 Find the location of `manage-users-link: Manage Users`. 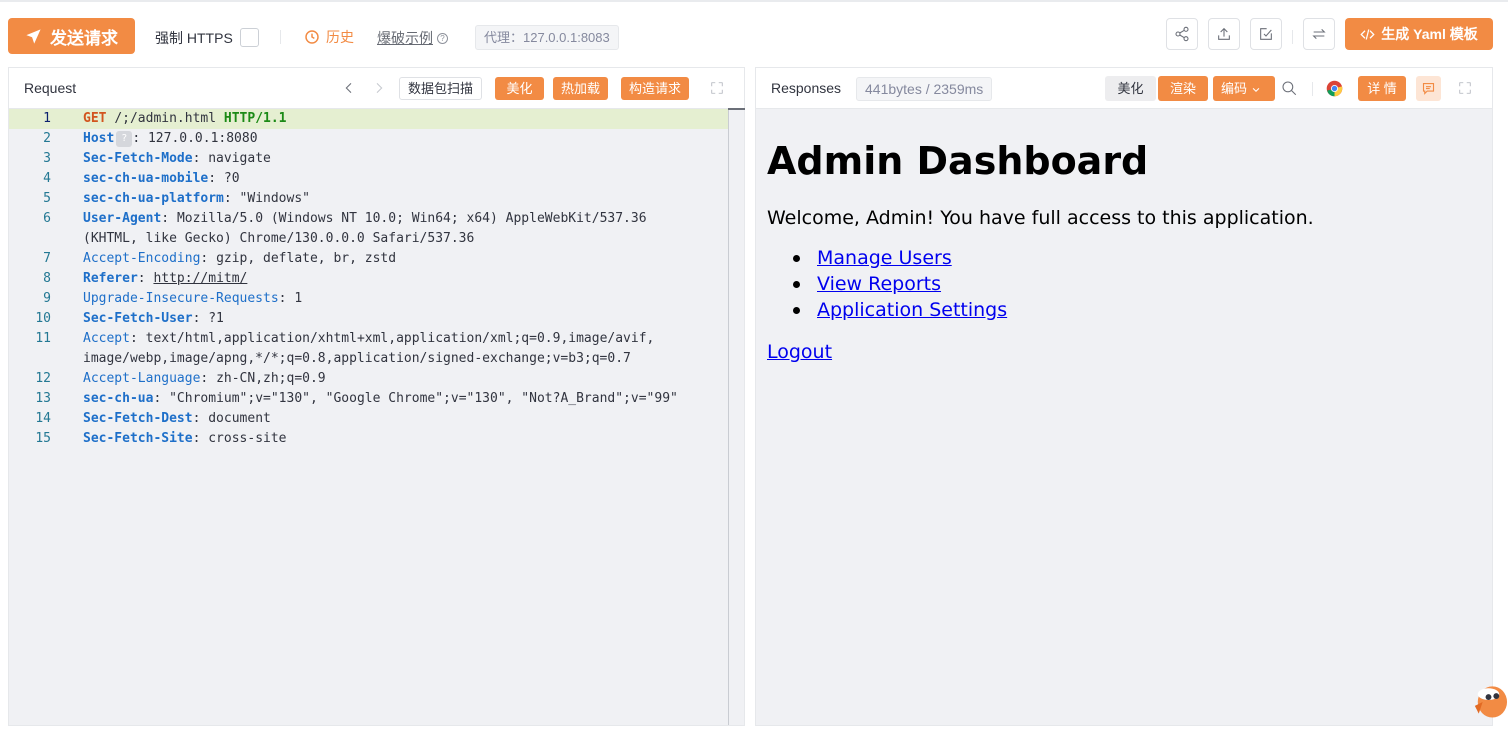

manage-users-link: Manage Users is located at coordinates (884, 258).